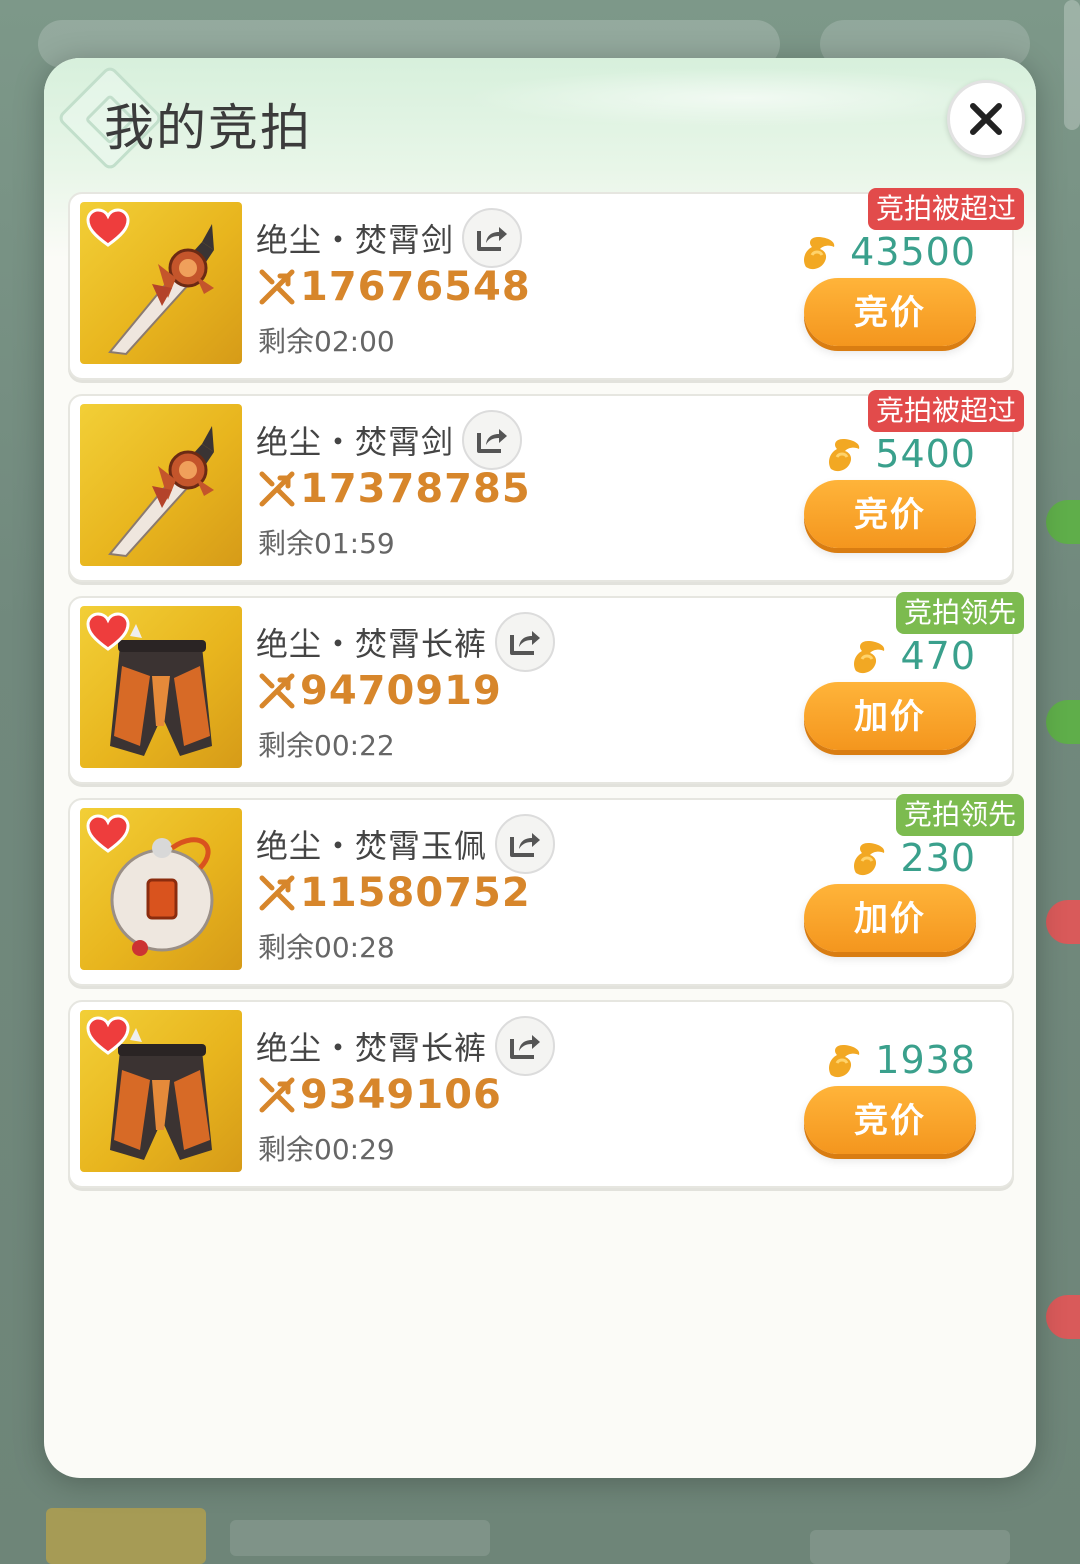  What do you see at coordinates (546, 486) in the screenshot?
I see `auction-card: 绝尘・焚霄剑 17378785 剩余01:59 竞拍被超过 5400 竞价` at bounding box center [546, 486].